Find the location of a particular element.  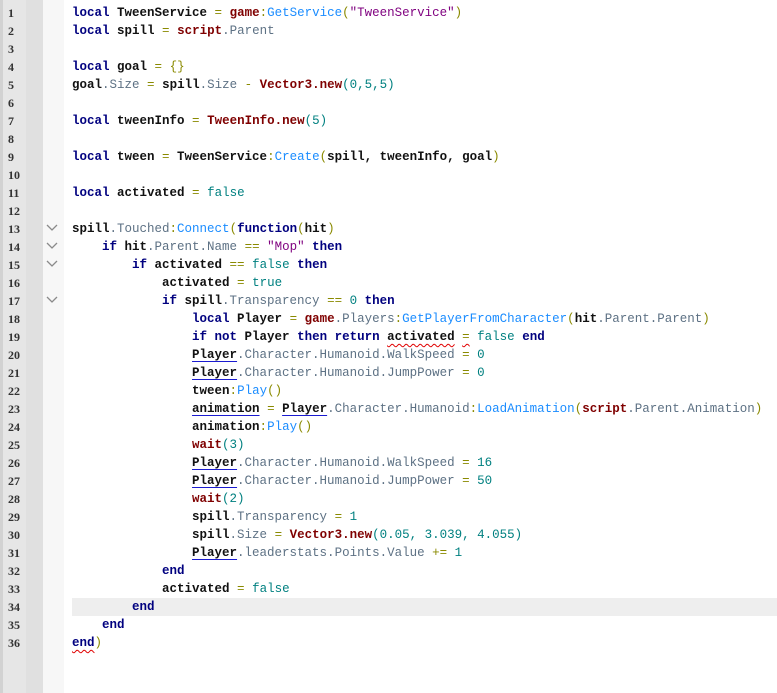

code-line: 29 spill.Transparency = 1 is located at coordinates (388, 517).